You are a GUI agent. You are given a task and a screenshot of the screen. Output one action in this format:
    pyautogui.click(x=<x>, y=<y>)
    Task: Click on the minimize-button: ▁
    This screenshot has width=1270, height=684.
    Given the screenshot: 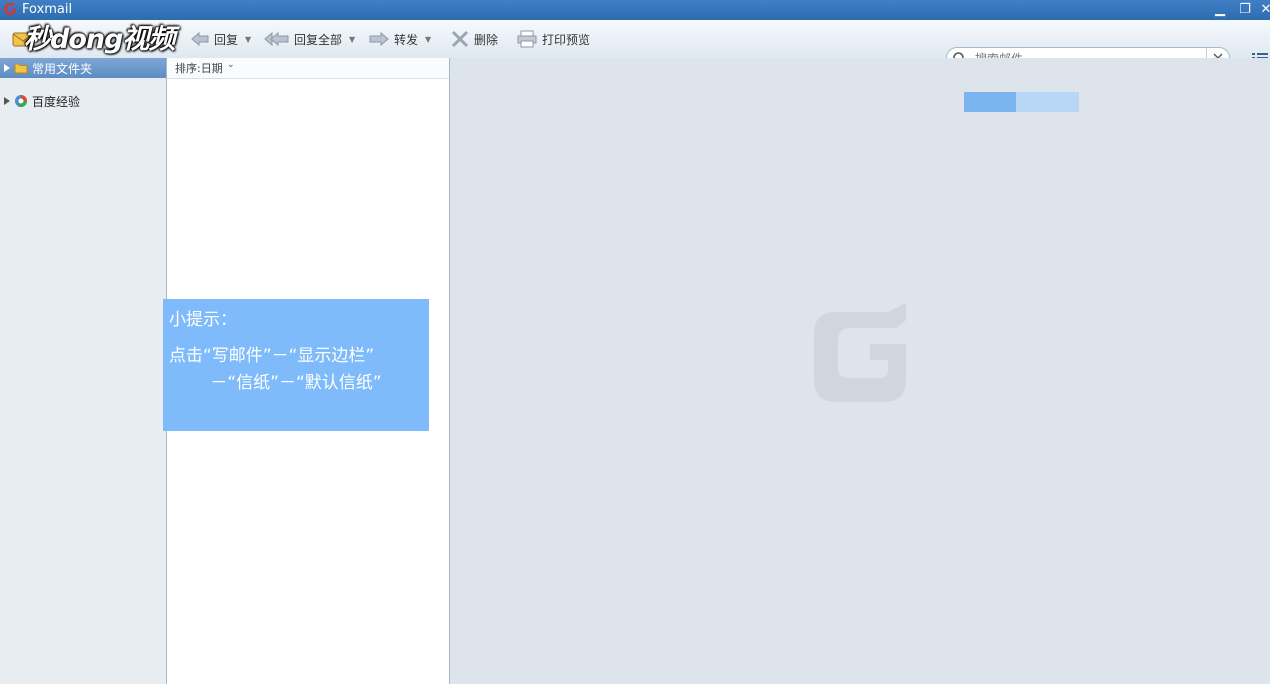 What is the action you would take?
    pyautogui.click(x=1220, y=10)
    